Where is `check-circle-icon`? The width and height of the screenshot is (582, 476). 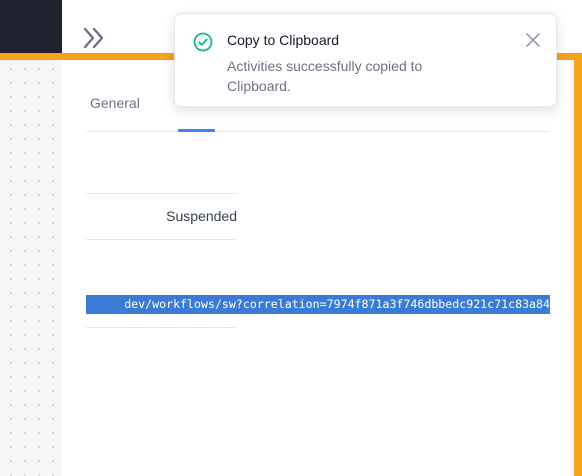 check-circle-icon is located at coordinates (203, 42).